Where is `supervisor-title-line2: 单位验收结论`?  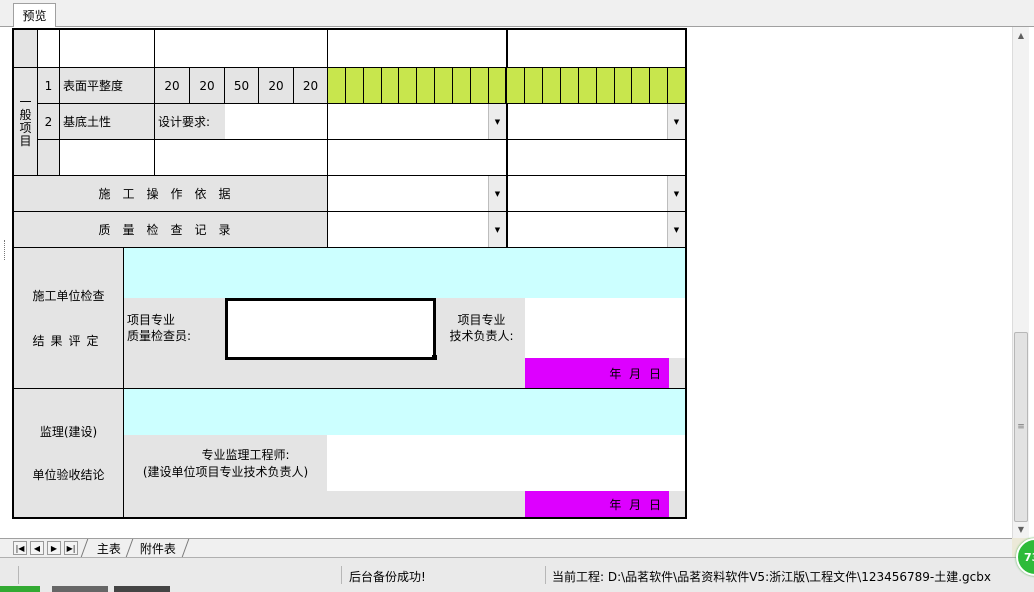
supervisor-title-line2: 单位验收结论 is located at coordinates (68, 475).